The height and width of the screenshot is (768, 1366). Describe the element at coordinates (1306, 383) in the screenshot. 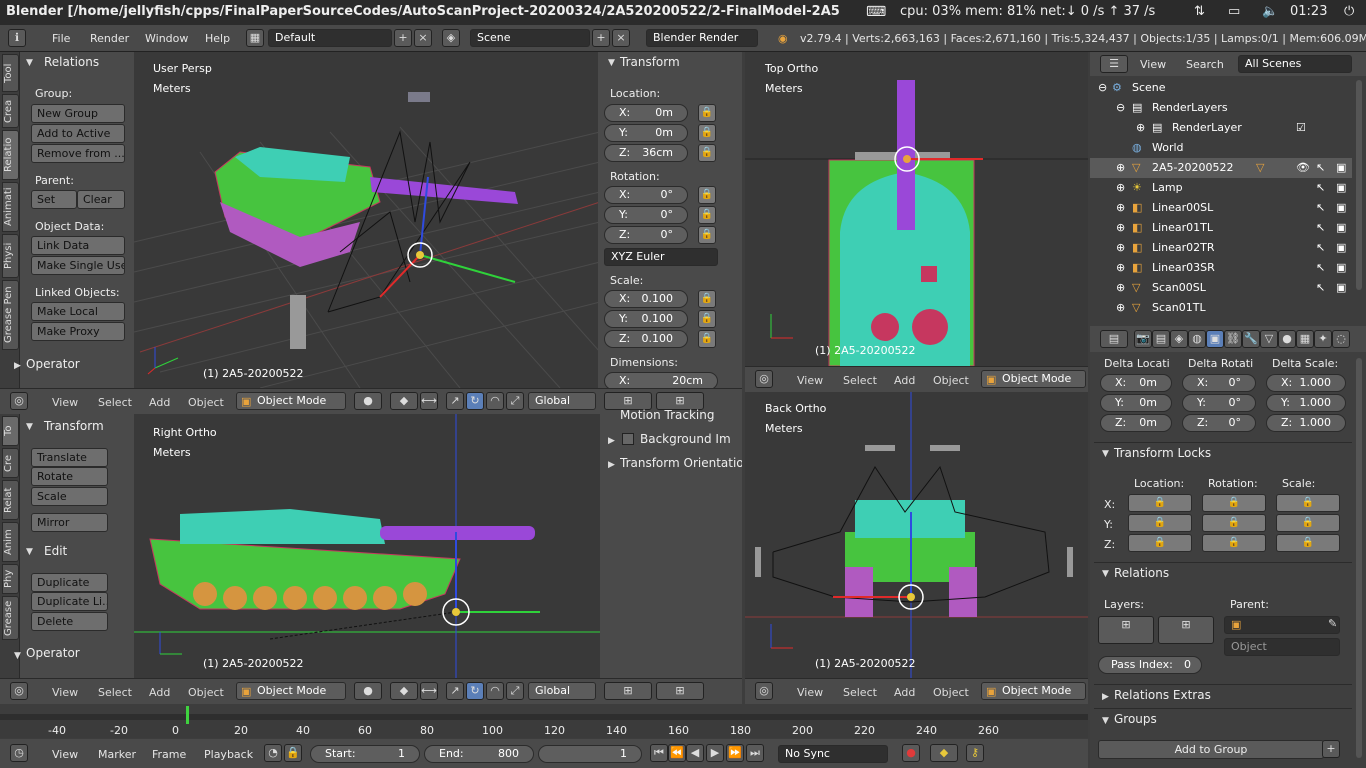

I see `delta-scale-x-field: X: 1.000` at that location.